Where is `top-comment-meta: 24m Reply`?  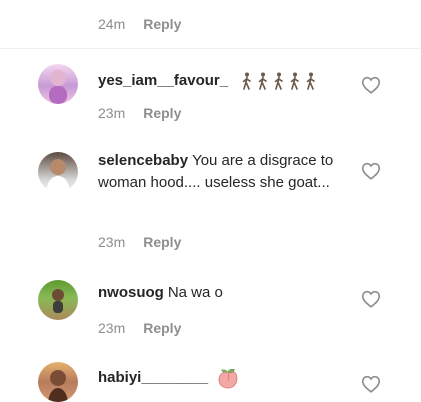
top-comment-meta: 24m Reply is located at coordinates (139, 24).